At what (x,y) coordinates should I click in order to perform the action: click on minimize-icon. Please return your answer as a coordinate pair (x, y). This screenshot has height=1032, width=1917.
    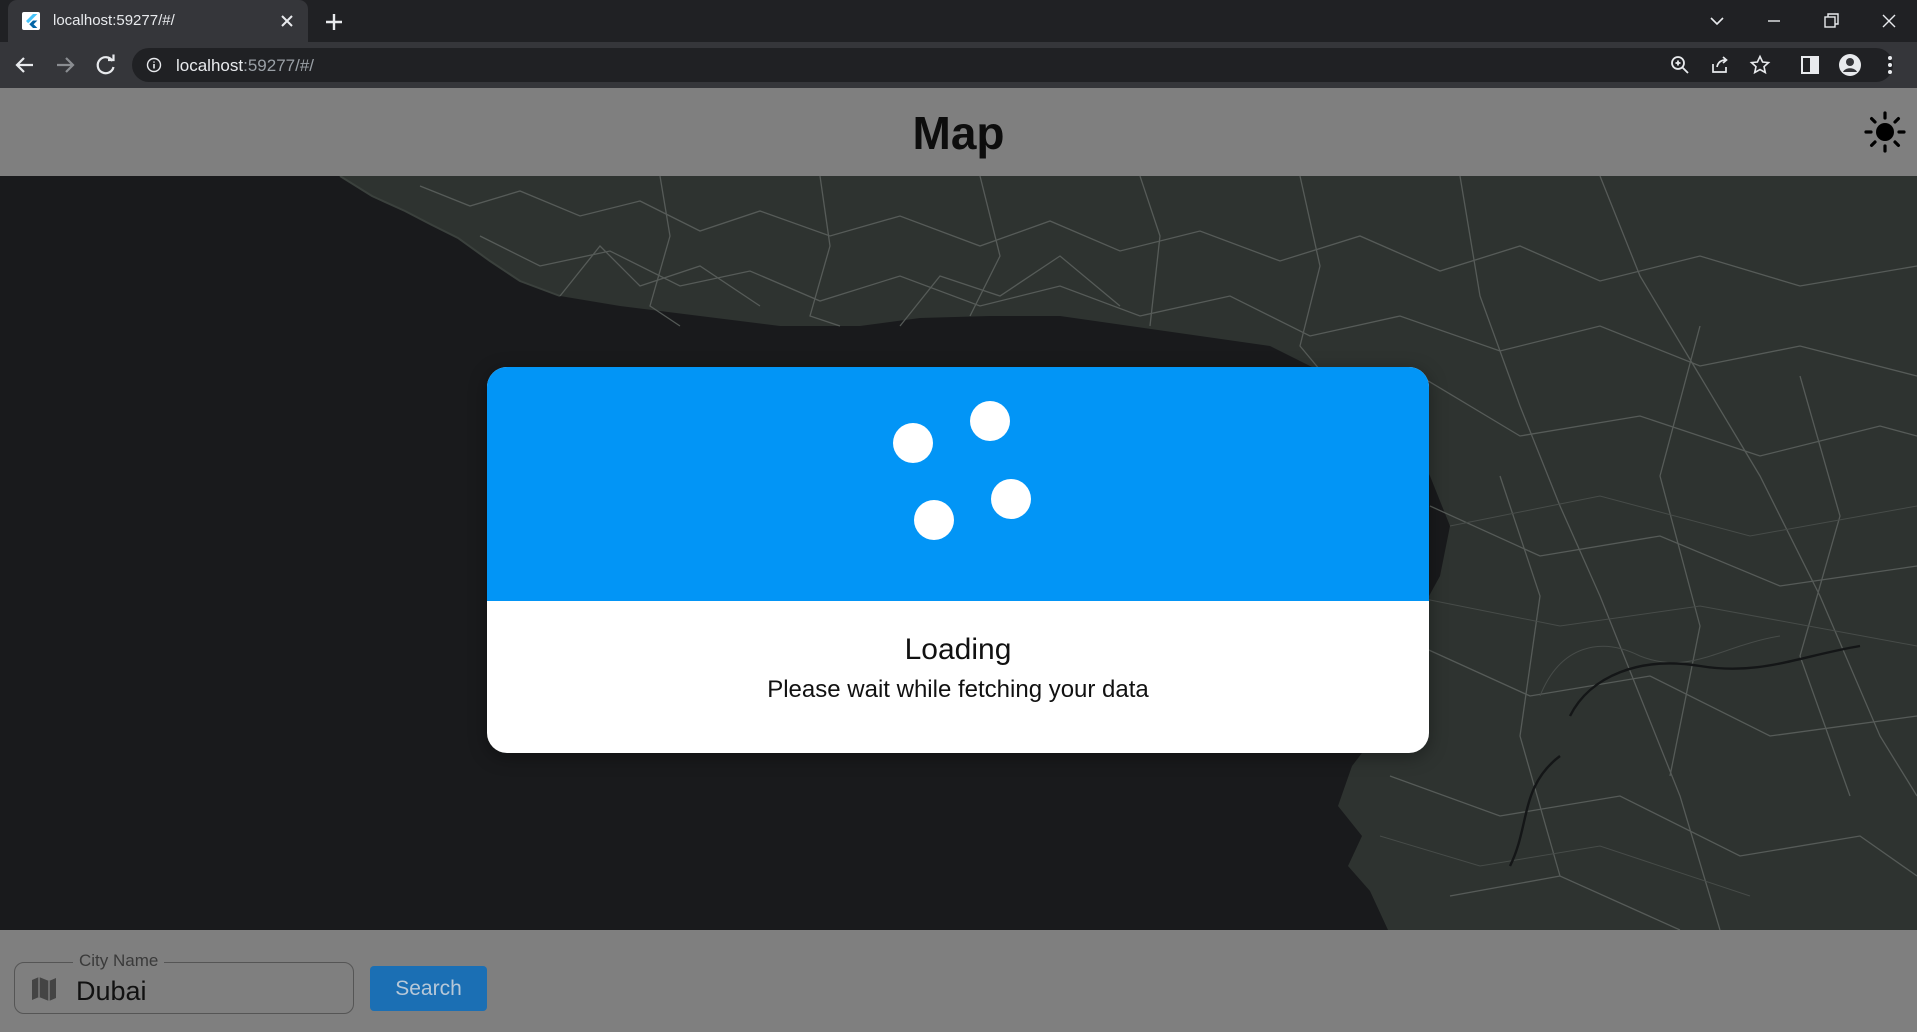
    Looking at the image, I should click on (1774, 21).